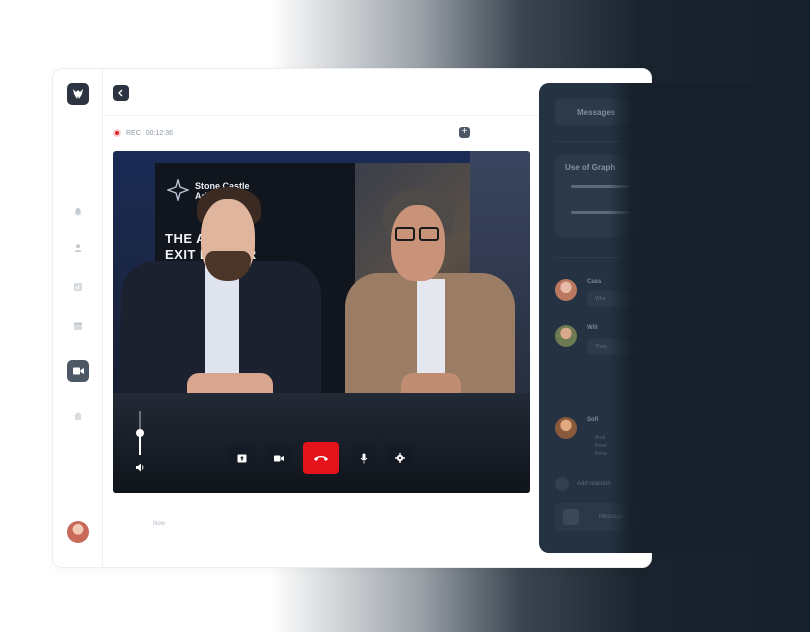 The width and height of the screenshot is (810, 632). I want to click on share-screen-button, so click(242, 458).